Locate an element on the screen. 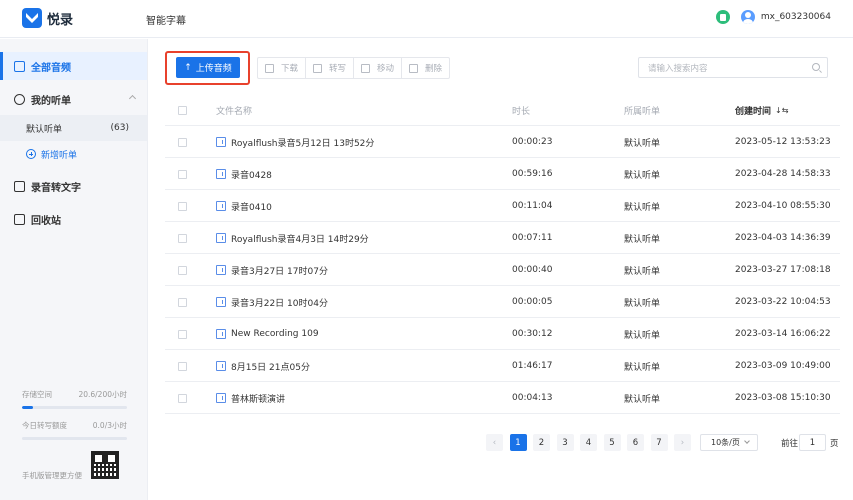 This screenshot has width=853, height=500. storage-value: 20.6/200小时 is located at coordinates (102, 394).